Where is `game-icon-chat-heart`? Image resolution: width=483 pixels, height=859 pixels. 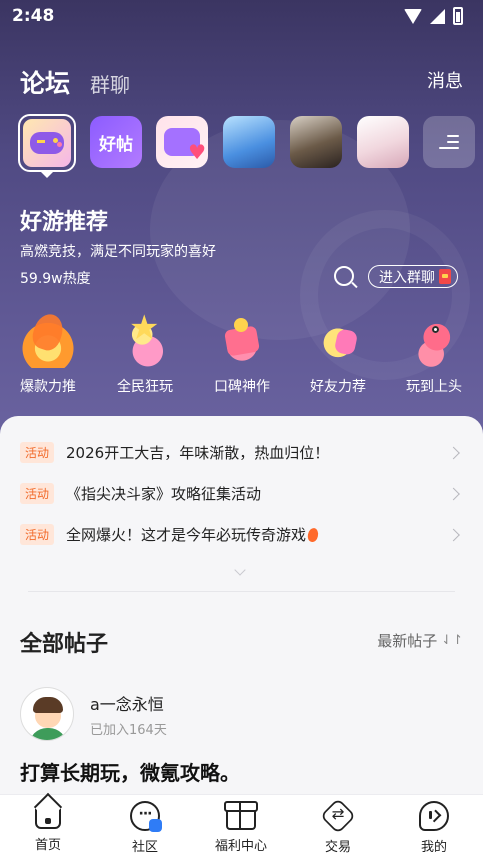
game-icon-chat-heart is located at coordinates (182, 142).